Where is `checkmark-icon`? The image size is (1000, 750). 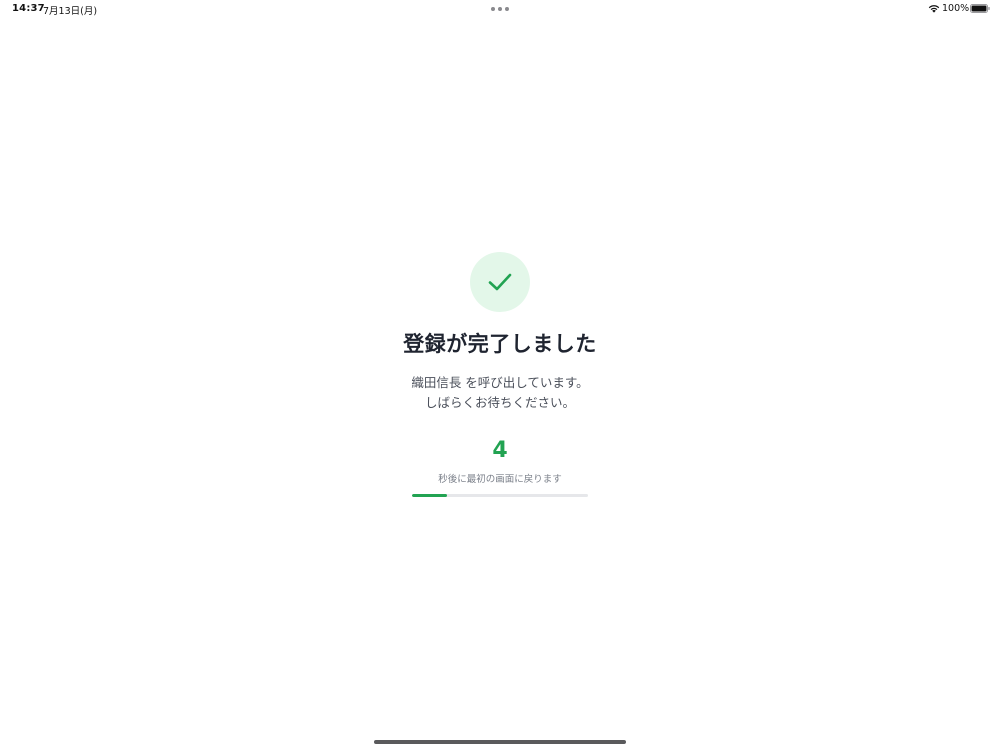
checkmark-icon is located at coordinates (500, 282).